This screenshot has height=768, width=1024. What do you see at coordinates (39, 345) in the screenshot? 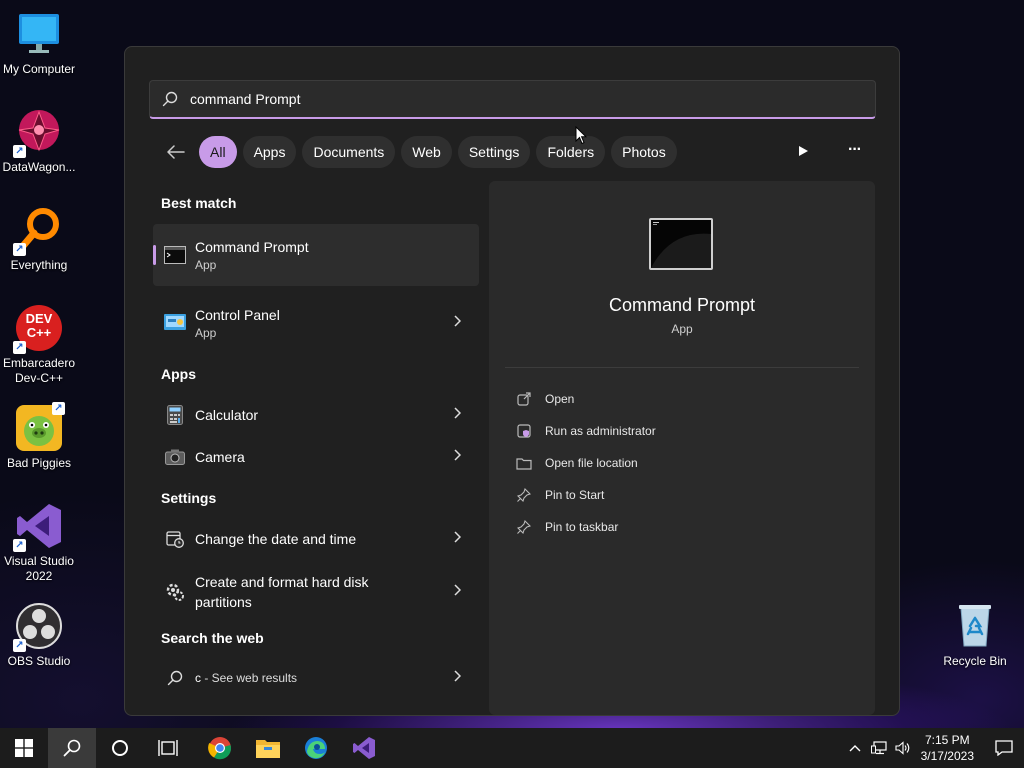
I see `desktop-icon-devcpp: DEV C++ ↗ Embarcadero Dev-C++` at bounding box center [39, 345].